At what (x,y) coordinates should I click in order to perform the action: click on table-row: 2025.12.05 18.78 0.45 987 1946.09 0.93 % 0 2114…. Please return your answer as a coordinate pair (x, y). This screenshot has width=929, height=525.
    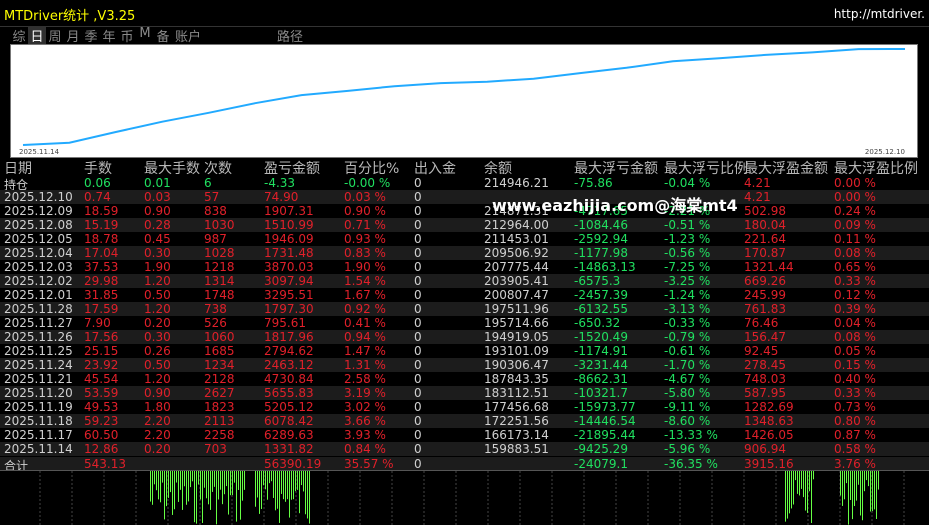
    Looking at the image, I should click on (464, 239).